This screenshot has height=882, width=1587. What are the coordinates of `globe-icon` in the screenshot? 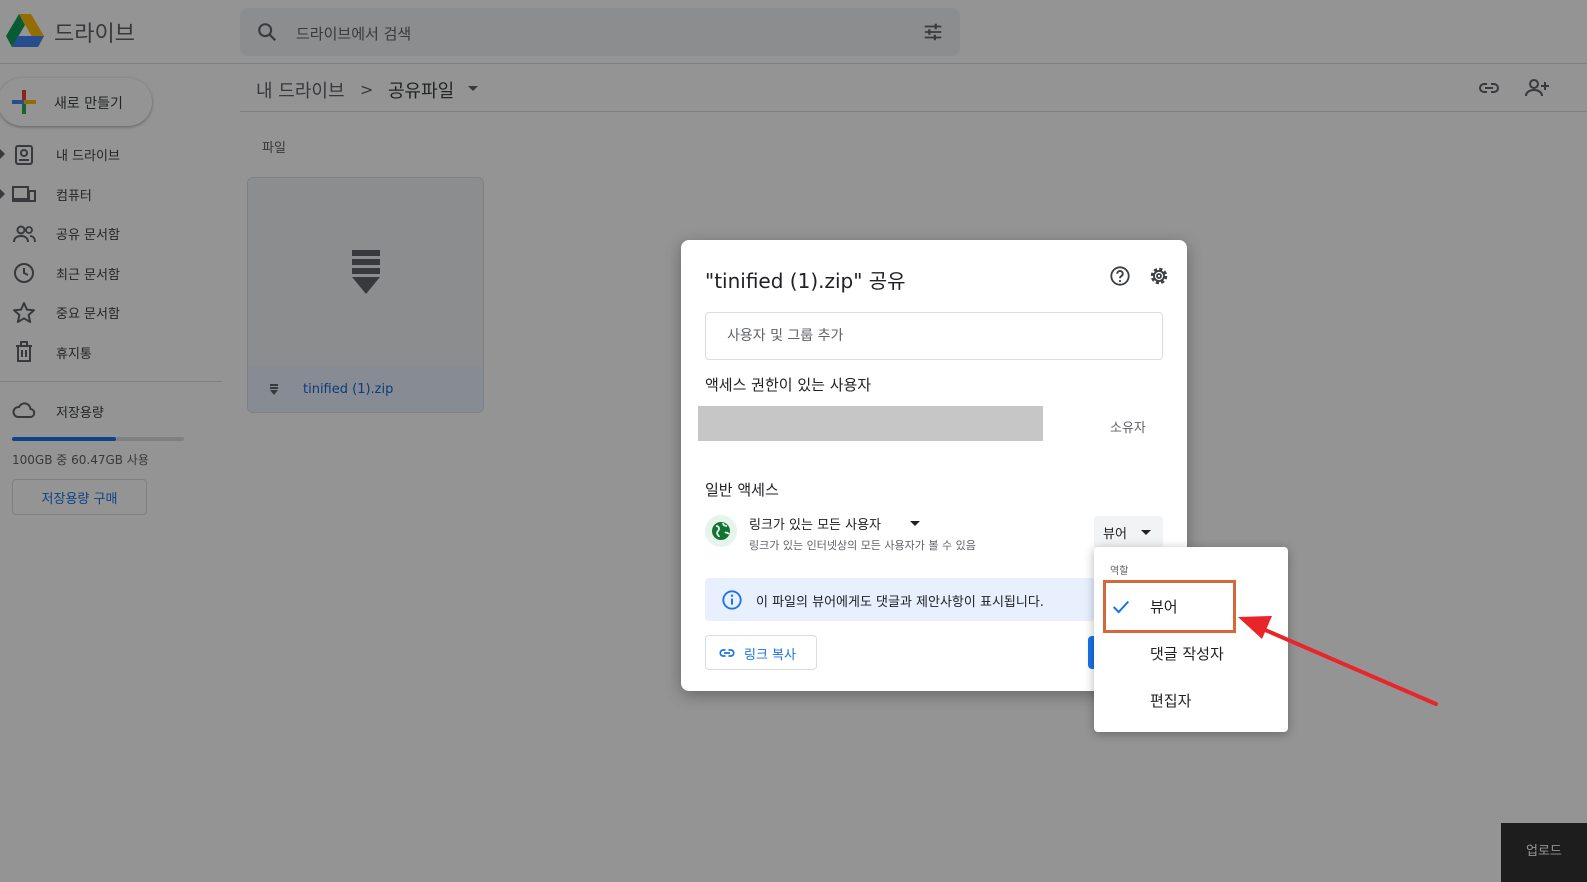 It's located at (721, 531).